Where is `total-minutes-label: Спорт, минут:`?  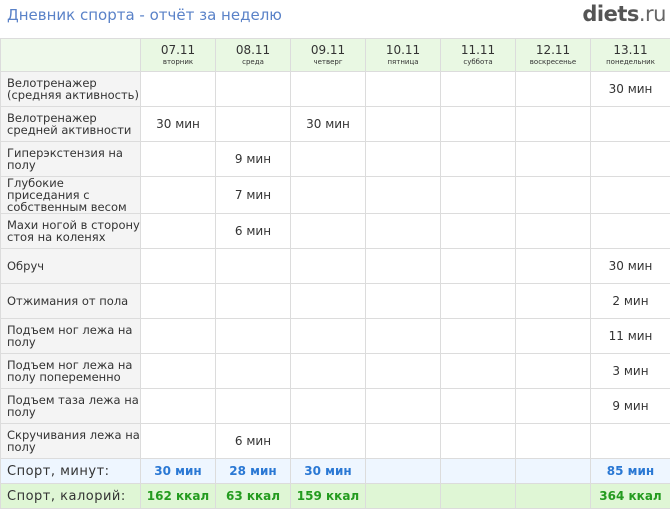
total-minutes-label: Спорт, минут: is located at coordinates (71, 471).